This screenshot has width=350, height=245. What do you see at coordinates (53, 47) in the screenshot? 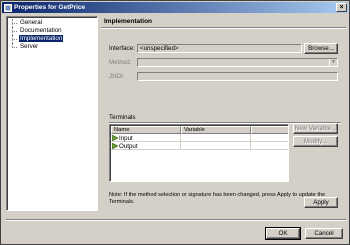
I see `tree-item-server: Server` at bounding box center [53, 47].